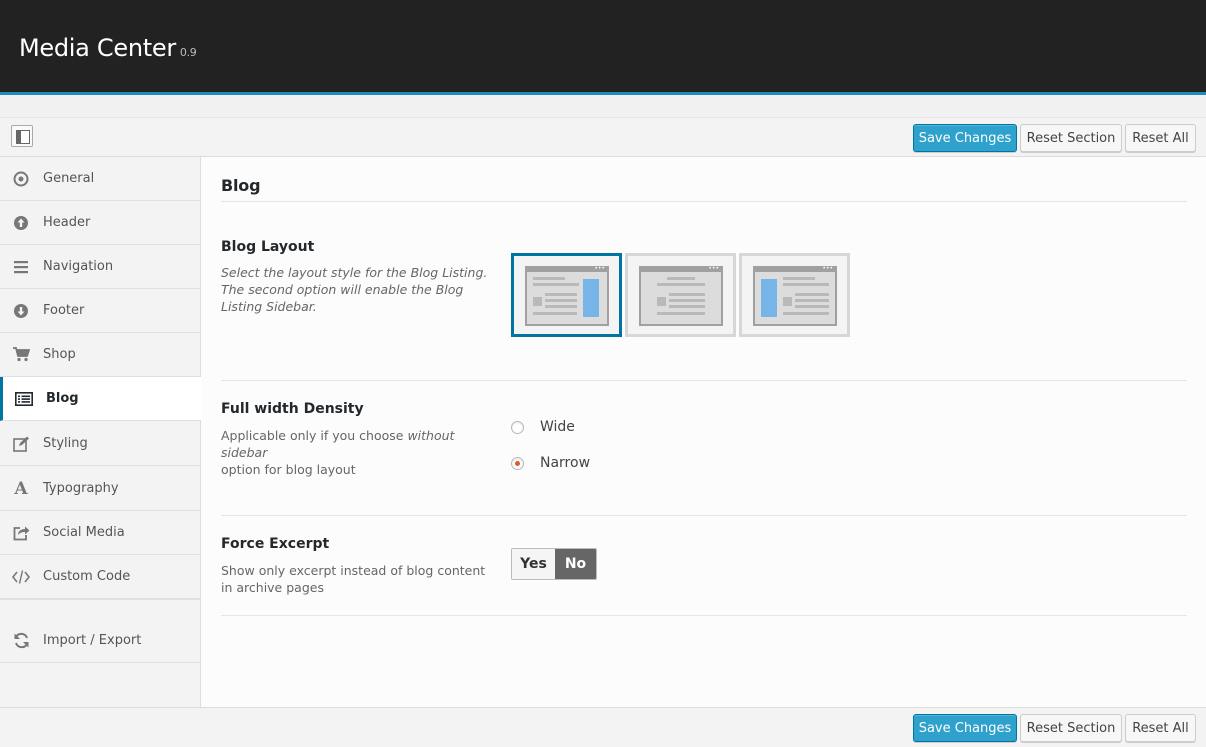 The image size is (1206, 747). Describe the element at coordinates (188, 52) in the screenshot. I see `app-version: 0.9` at that location.